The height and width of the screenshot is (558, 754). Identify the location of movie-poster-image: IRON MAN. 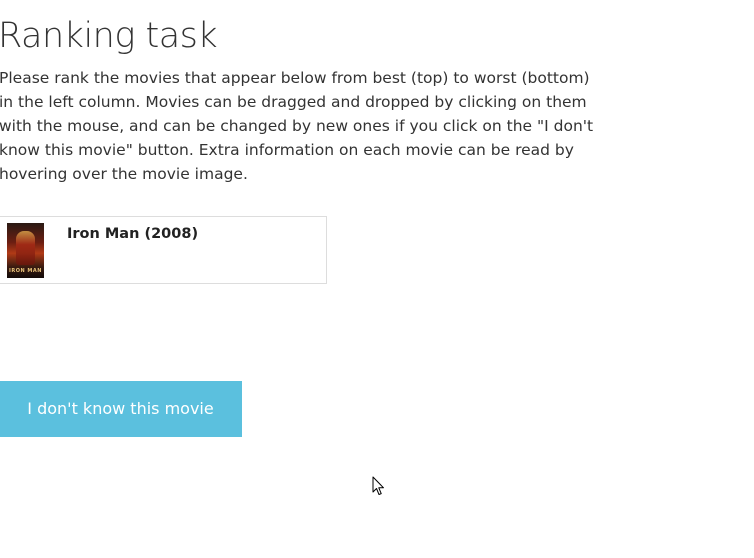
(25, 250).